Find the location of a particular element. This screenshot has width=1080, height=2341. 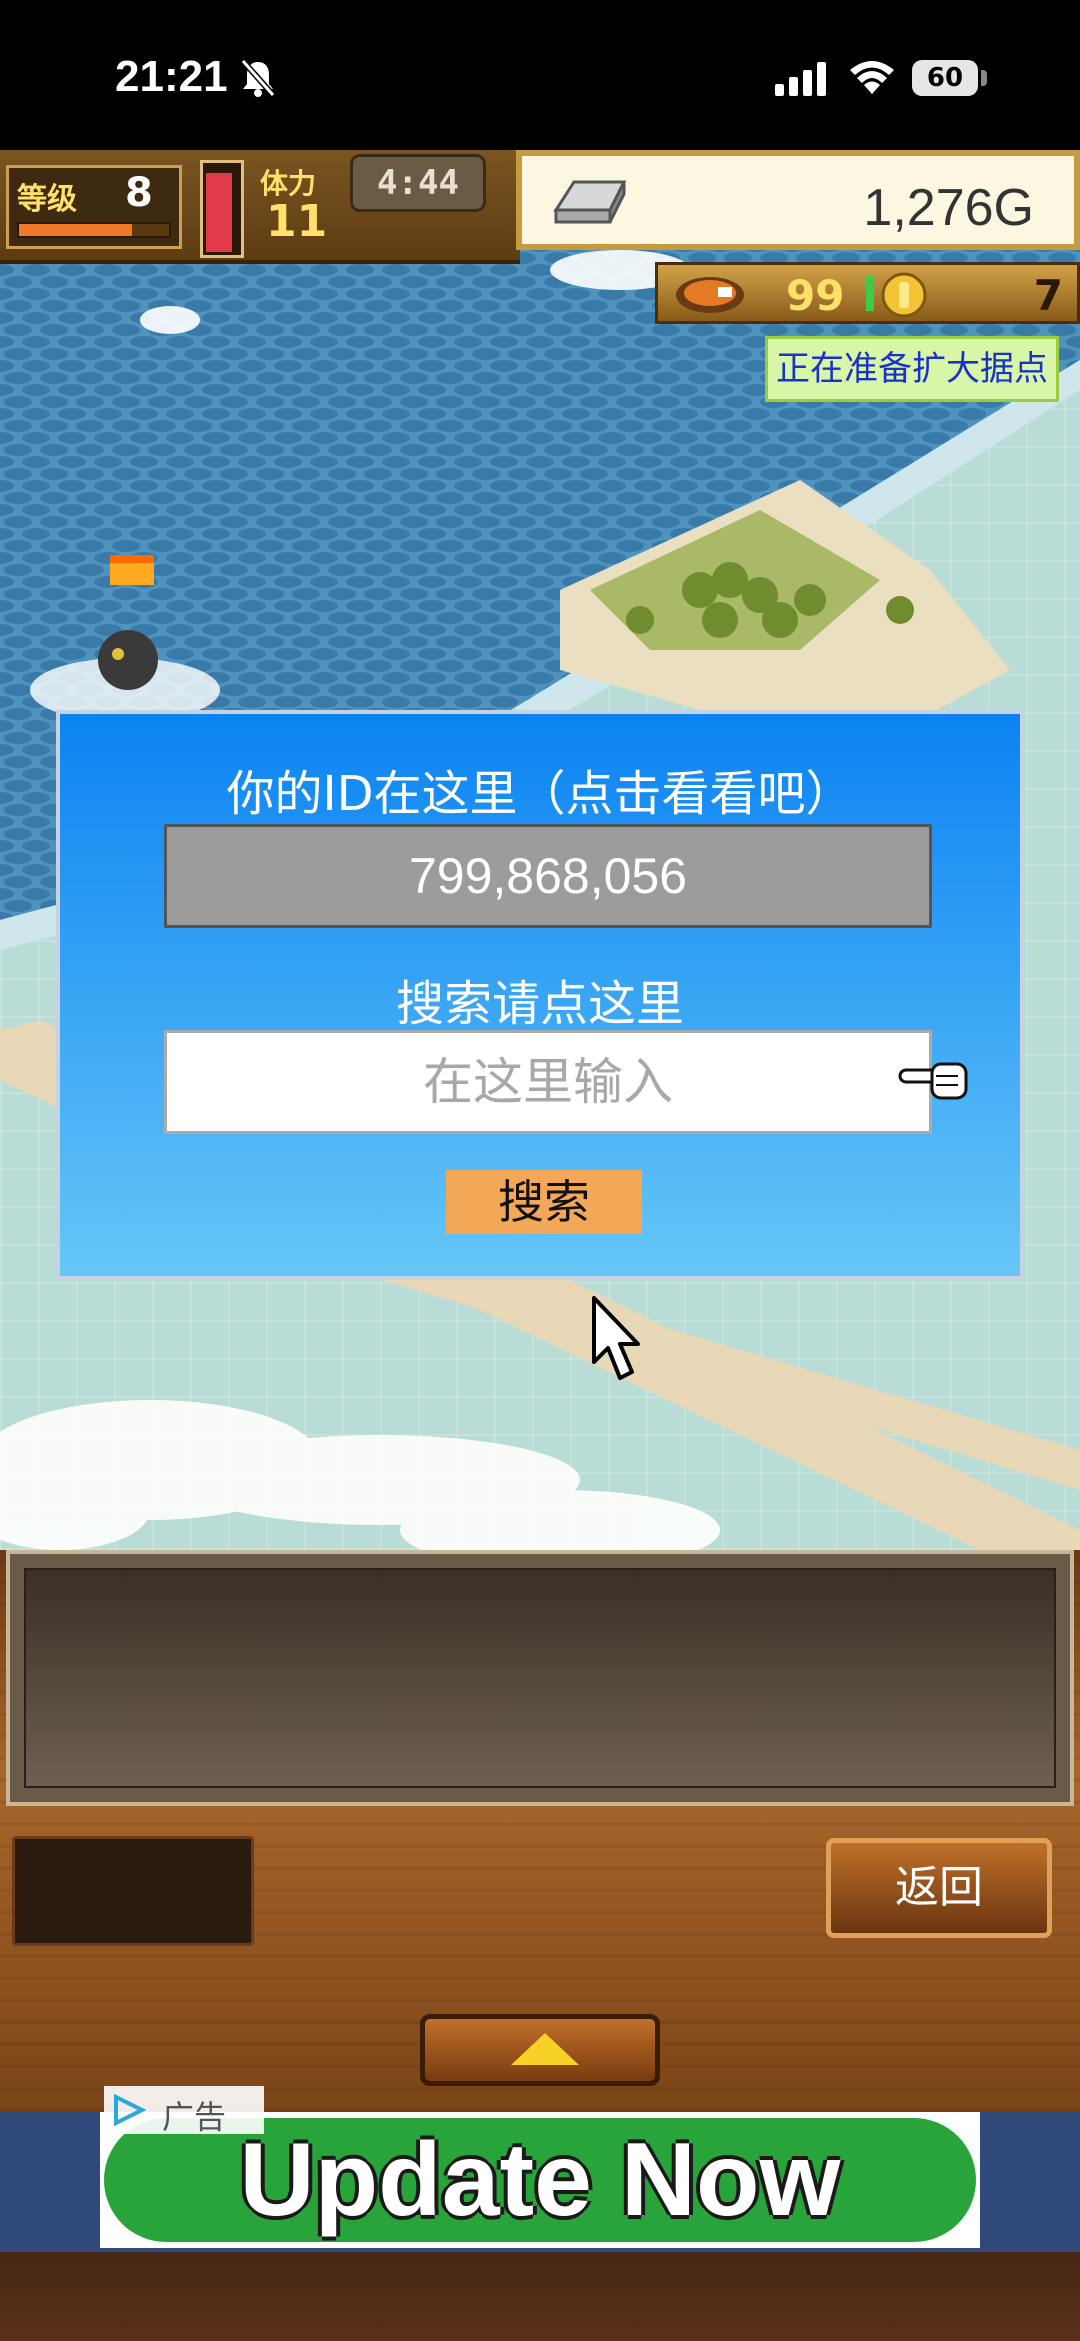

food-value: 99 is located at coordinates (815, 295).